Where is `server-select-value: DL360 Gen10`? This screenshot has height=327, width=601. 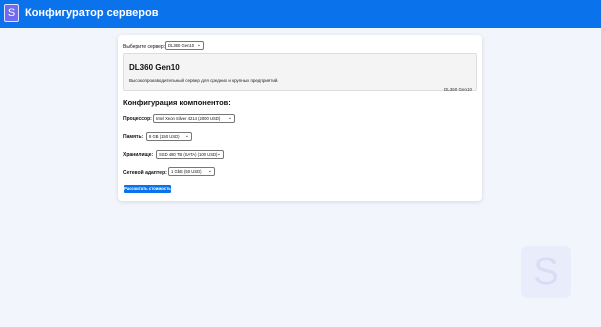 server-select-value: DL360 Gen10 is located at coordinates (181, 45).